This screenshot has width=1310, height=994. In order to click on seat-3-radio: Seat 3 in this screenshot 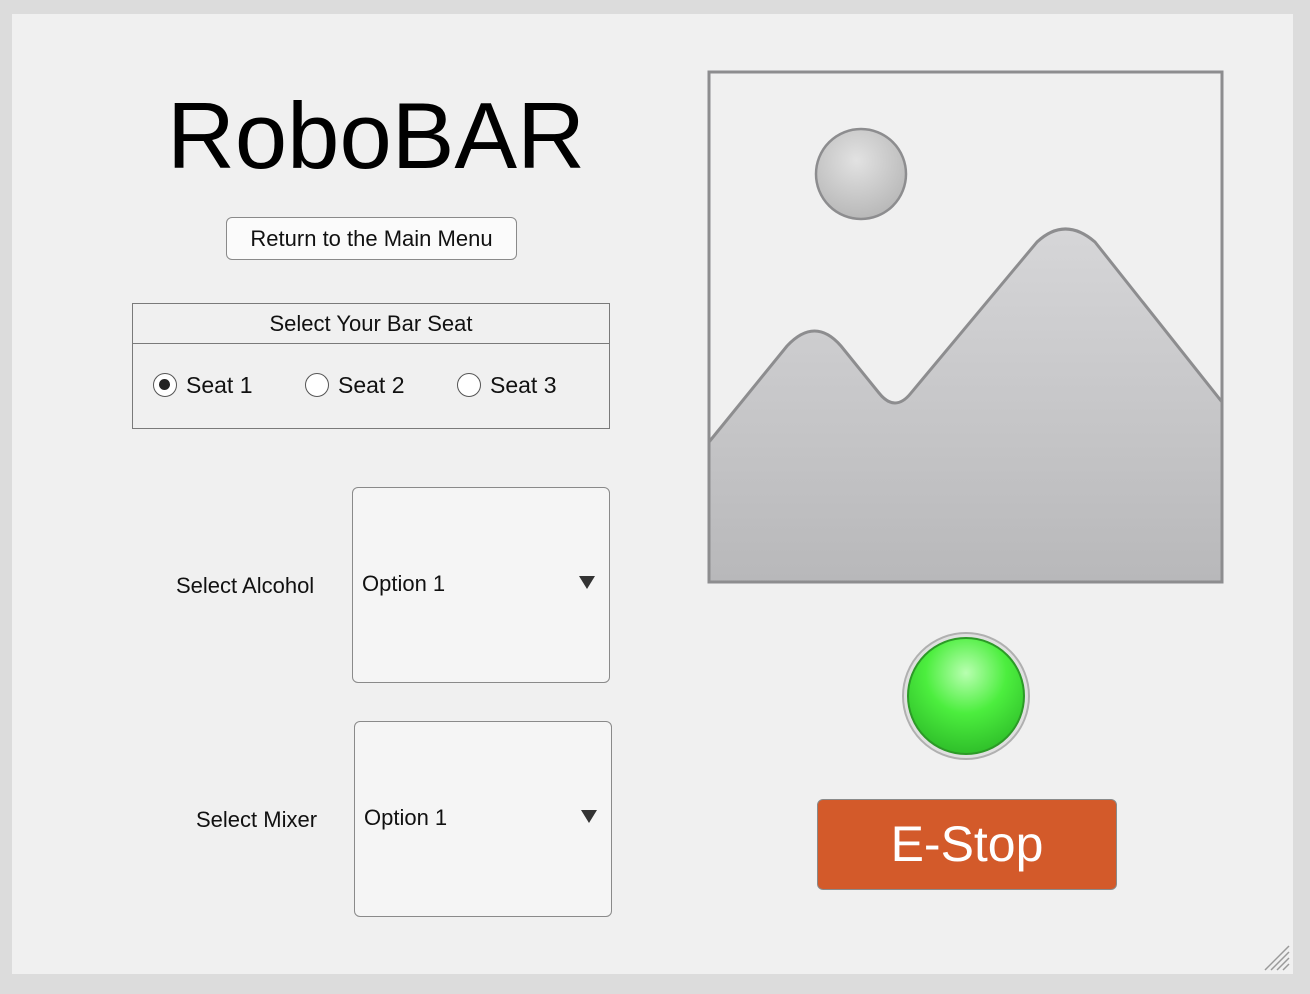, I will do `click(507, 385)`.